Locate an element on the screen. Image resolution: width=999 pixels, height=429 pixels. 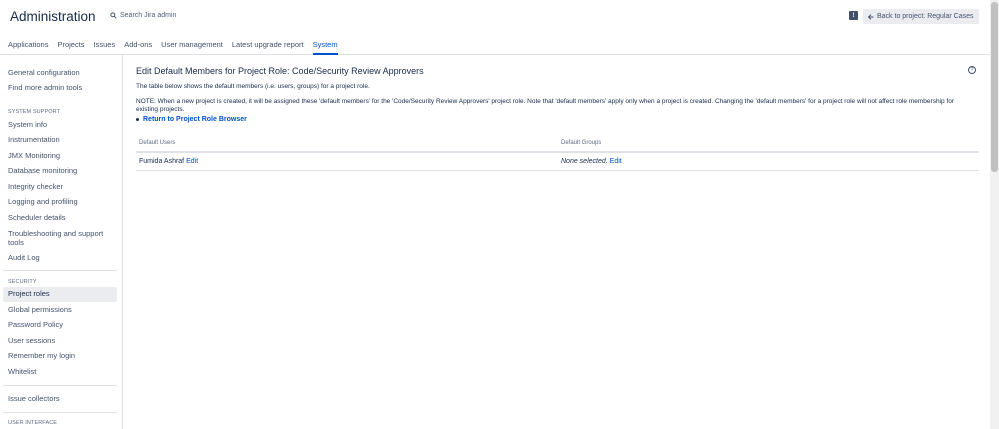
sidebar-heading-user-interface: USER INTERFACE is located at coordinates (33, 423).